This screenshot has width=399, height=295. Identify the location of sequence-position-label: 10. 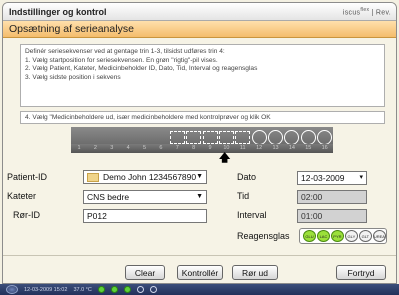
(226, 148).